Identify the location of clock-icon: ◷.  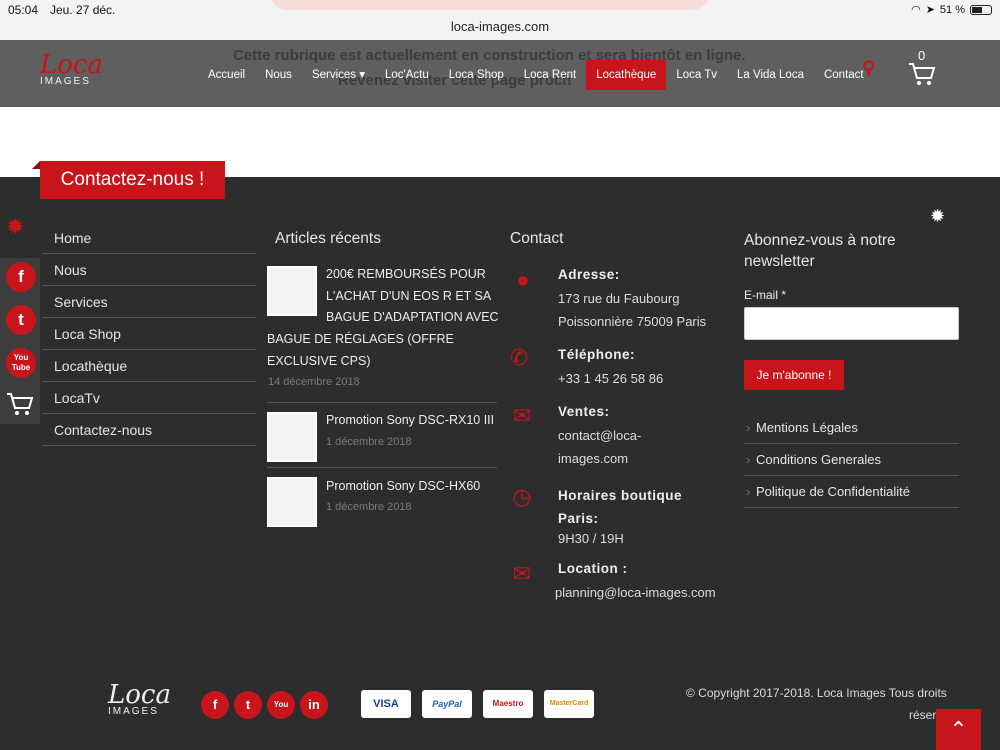
(522, 496).